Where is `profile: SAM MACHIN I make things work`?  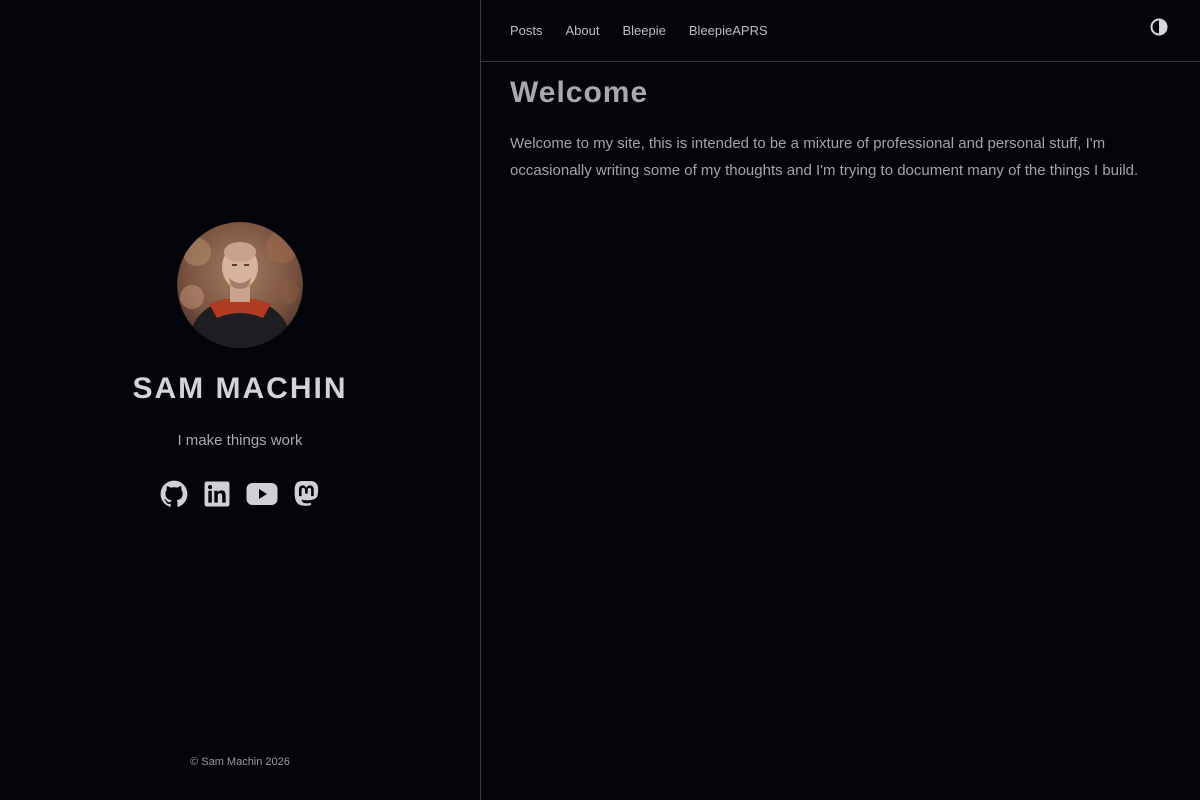 profile: SAM MACHIN I make things work is located at coordinates (240, 365).